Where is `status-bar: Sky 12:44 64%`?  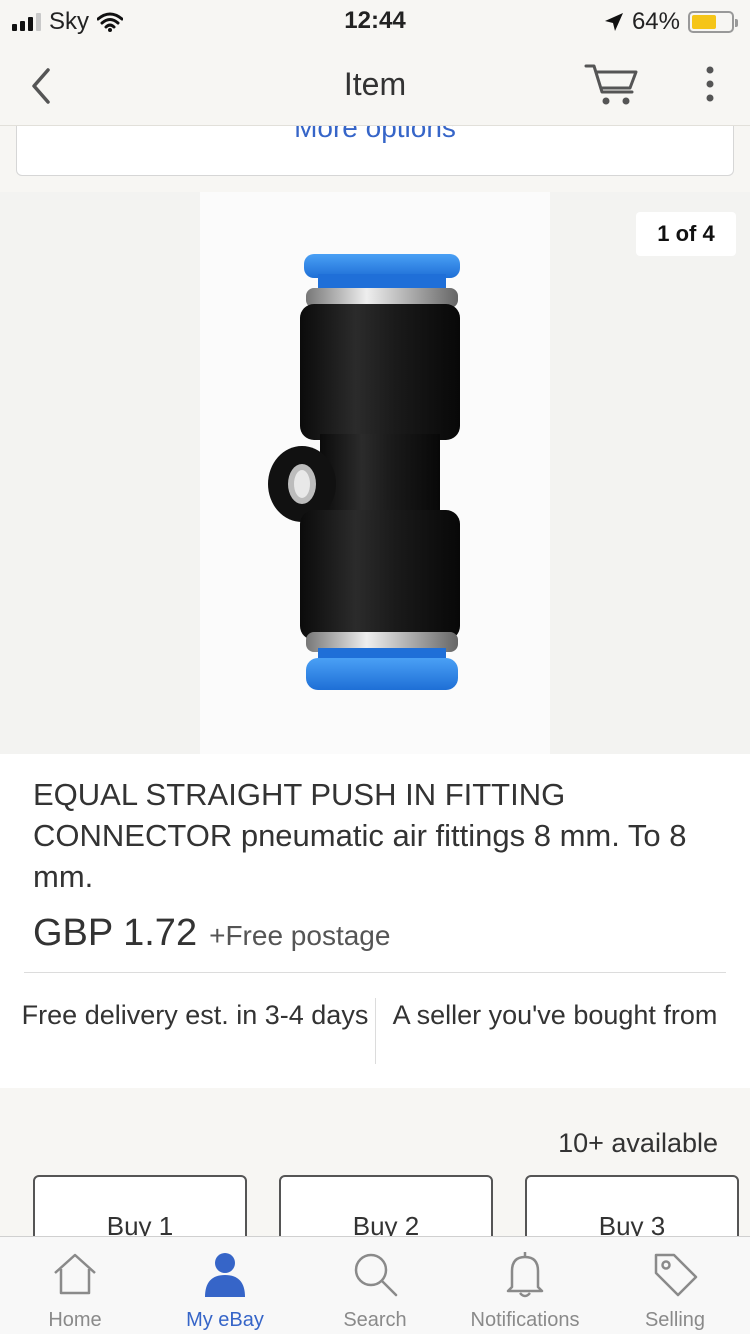
status-bar: Sky 12:44 64% is located at coordinates (375, 22).